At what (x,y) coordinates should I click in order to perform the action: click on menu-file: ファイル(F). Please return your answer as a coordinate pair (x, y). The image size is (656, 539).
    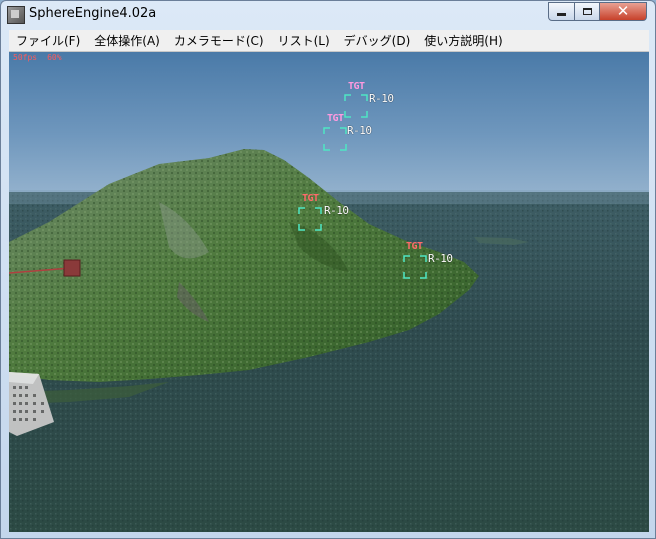
    Looking at the image, I should click on (48, 41).